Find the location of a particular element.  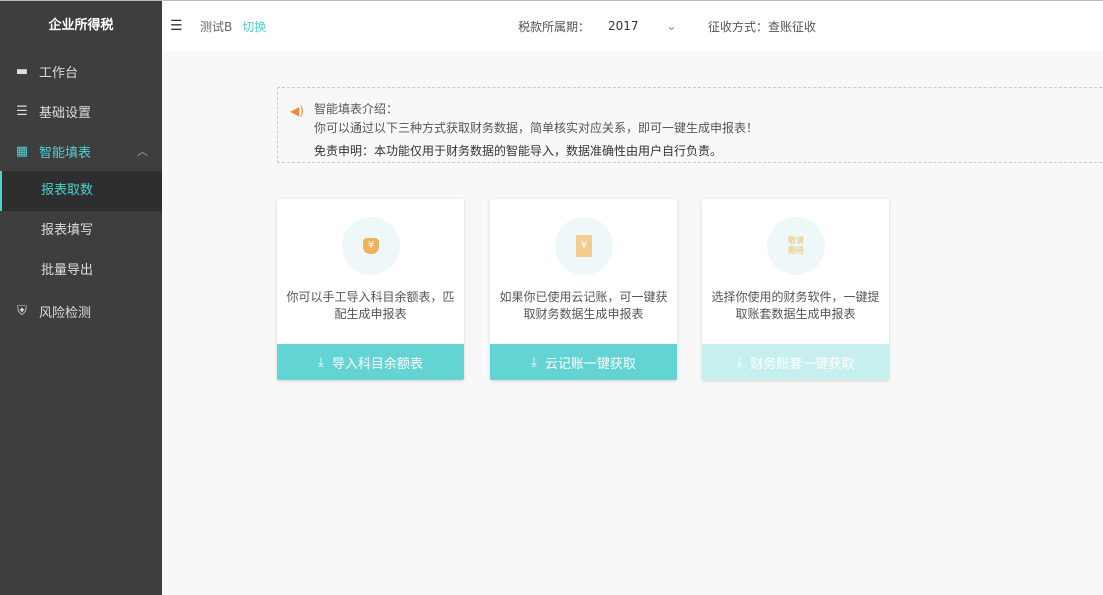

sidebar-item-label: 基础设置 is located at coordinates (65, 113).